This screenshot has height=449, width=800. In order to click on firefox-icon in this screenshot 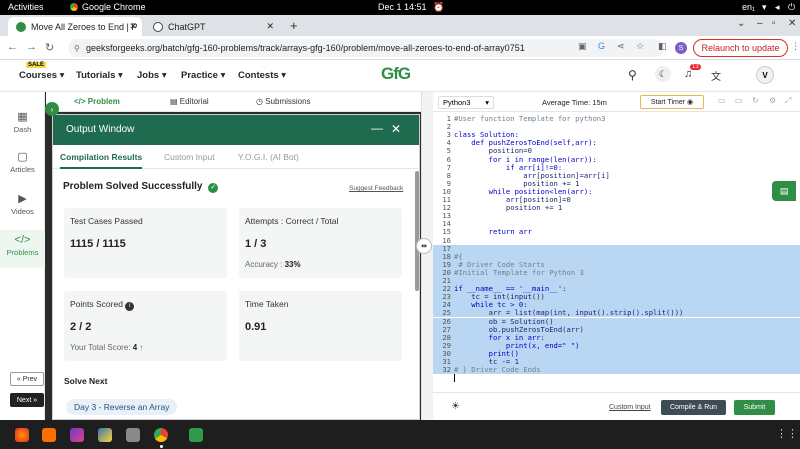, I will do `click(22, 435)`.